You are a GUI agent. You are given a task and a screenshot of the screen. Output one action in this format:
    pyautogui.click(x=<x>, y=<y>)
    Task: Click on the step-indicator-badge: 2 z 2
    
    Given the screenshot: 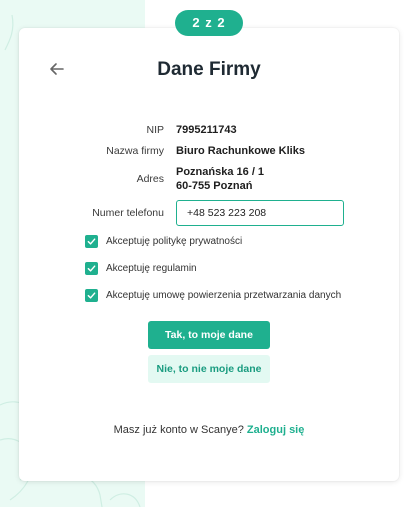 What is the action you would take?
    pyautogui.click(x=209, y=23)
    